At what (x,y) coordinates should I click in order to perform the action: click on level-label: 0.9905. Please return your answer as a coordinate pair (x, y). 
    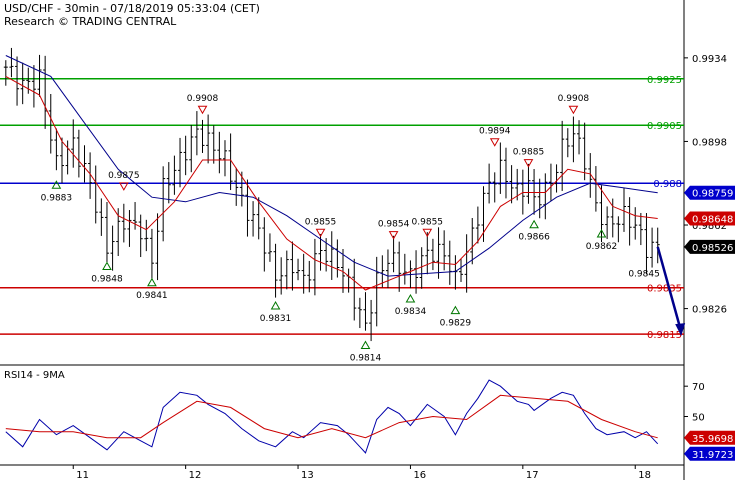
    Looking at the image, I should click on (664, 126).